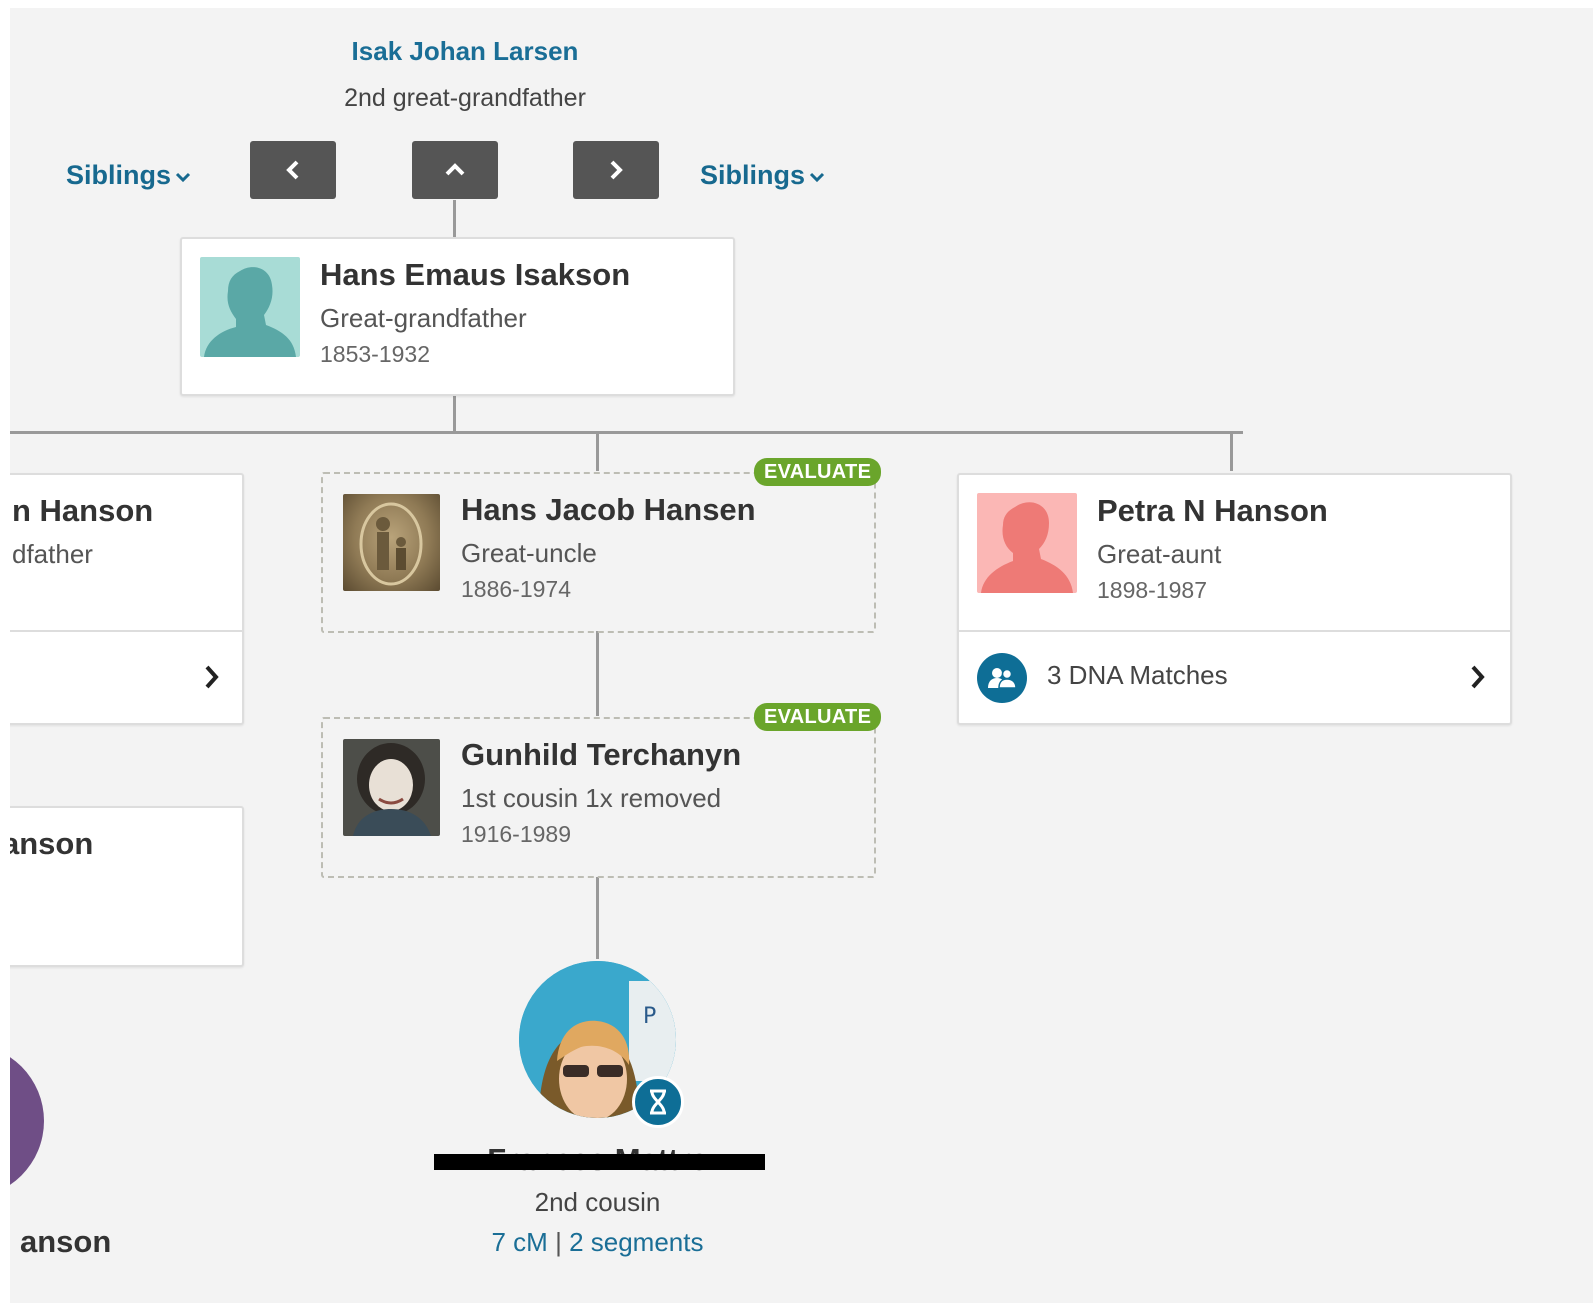 The width and height of the screenshot is (1593, 1303). What do you see at coordinates (753, 175) in the screenshot?
I see `siblings-right-label: Siblings` at bounding box center [753, 175].